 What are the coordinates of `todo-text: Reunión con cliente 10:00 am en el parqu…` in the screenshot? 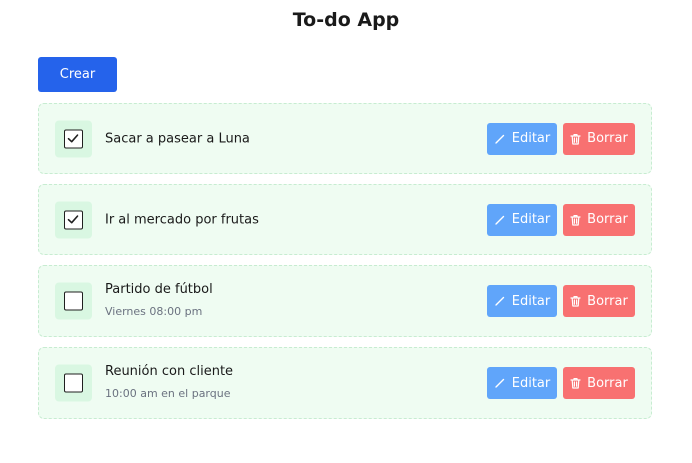 It's located at (169, 382).